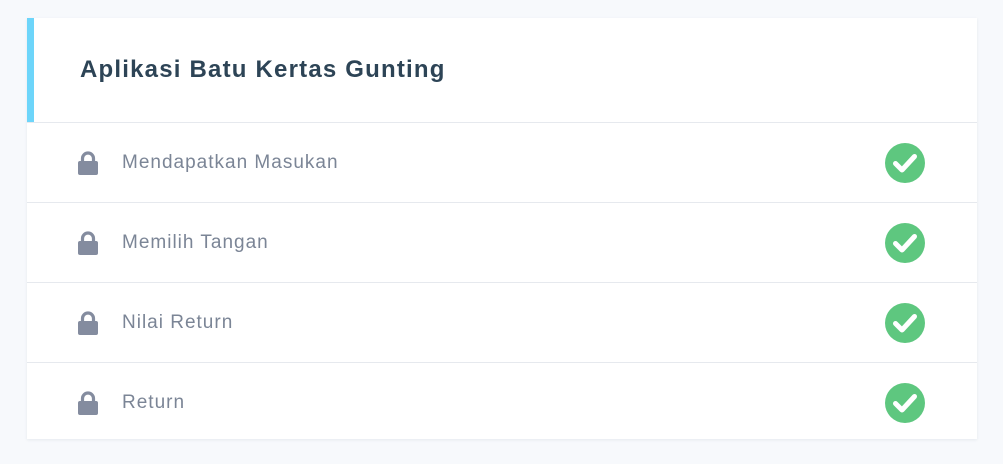 Image resolution: width=1003 pixels, height=464 pixels. Describe the element at coordinates (178, 322) in the screenshot. I see `lesson-label: Nilai Return` at that location.